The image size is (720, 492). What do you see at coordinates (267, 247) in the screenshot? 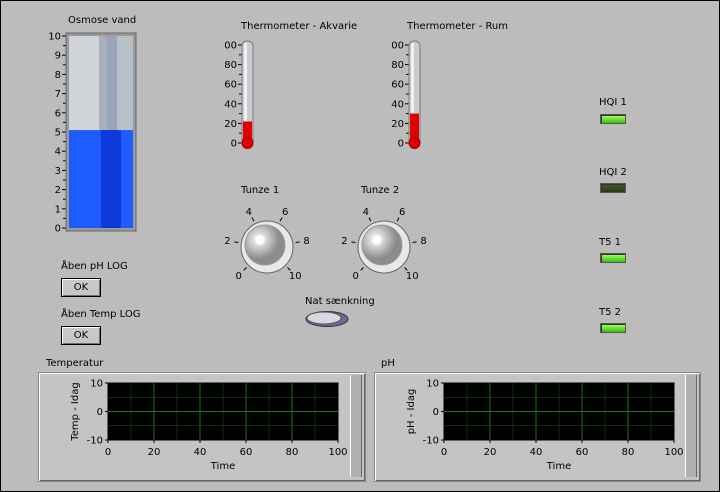
I see `tunze1-knob: 0 2 4 6 8 10` at bounding box center [267, 247].